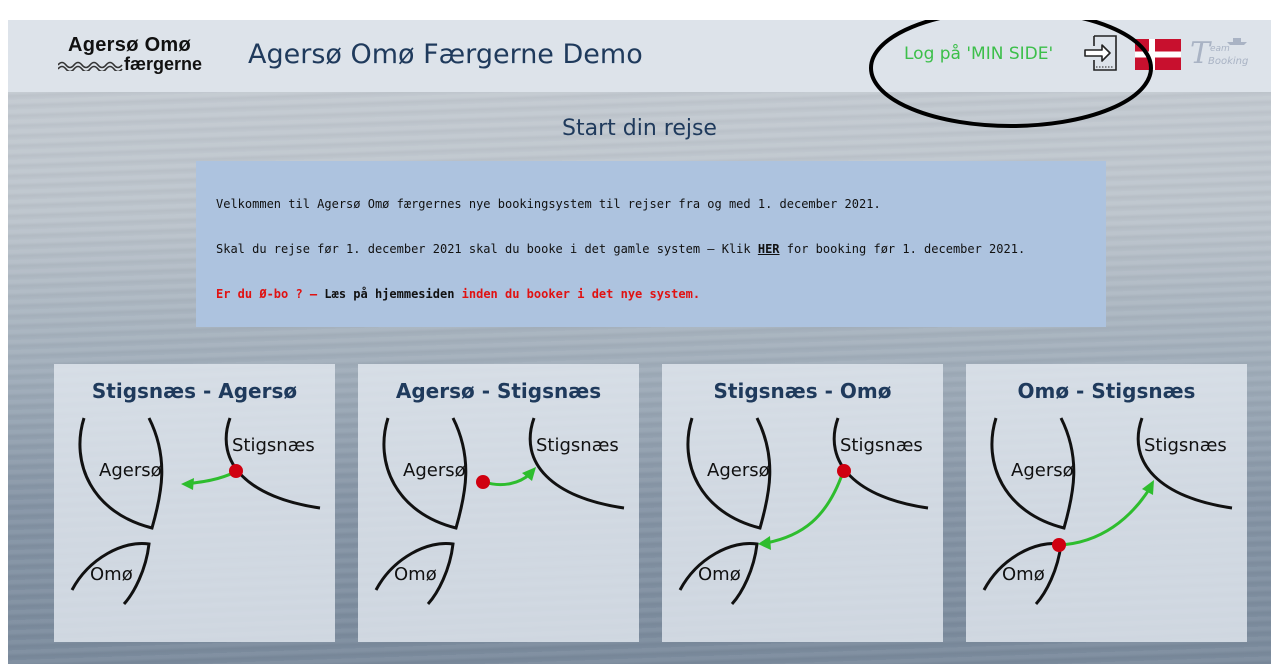 This screenshot has height=664, width=1271. I want to click on site-title: Agersø Omø Færgerne Demo, so click(445, 54).